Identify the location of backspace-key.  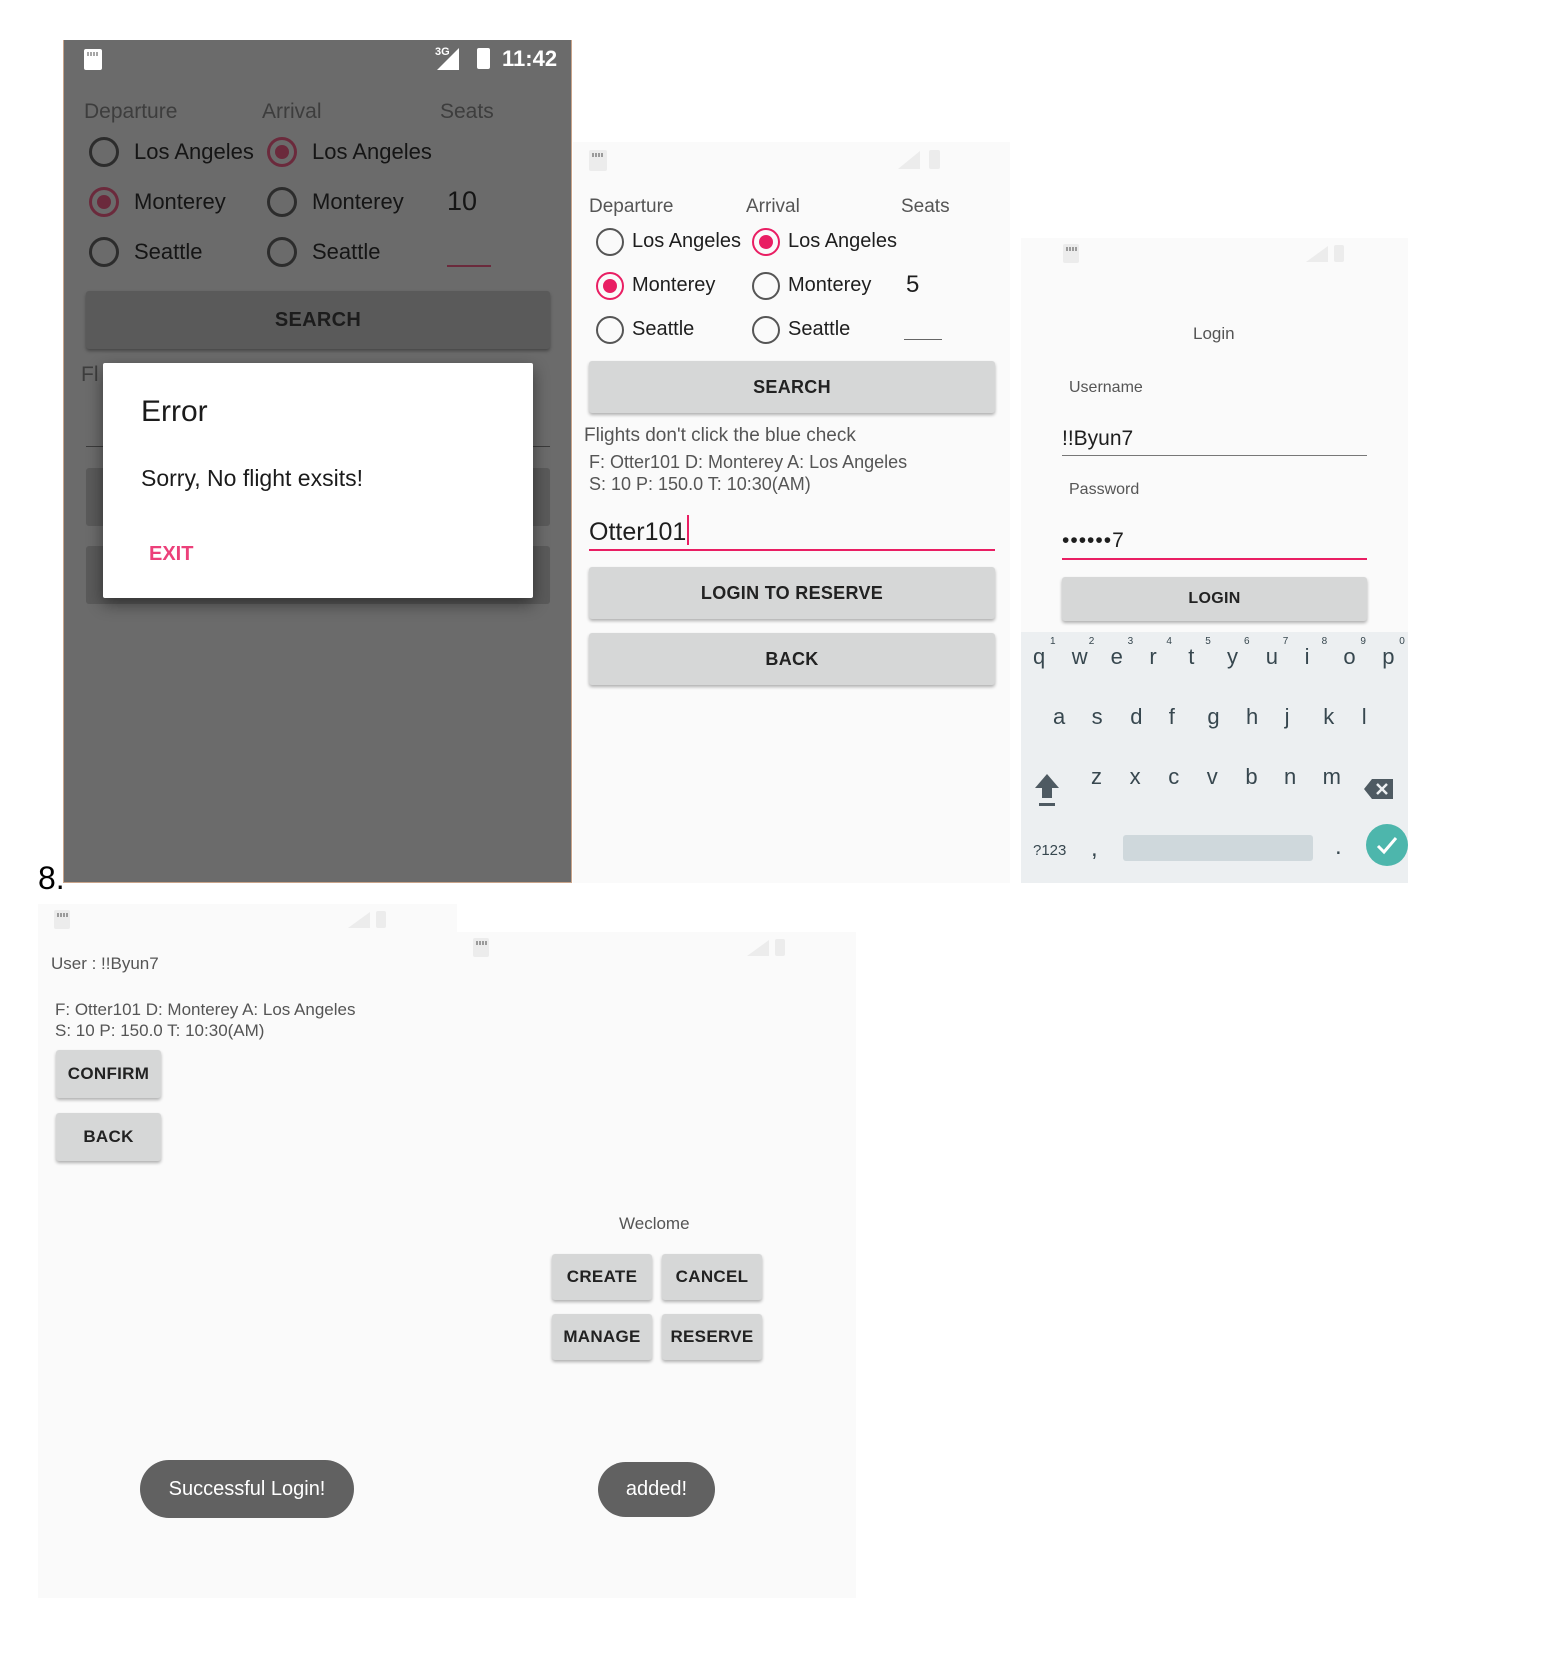
(1379, 789).